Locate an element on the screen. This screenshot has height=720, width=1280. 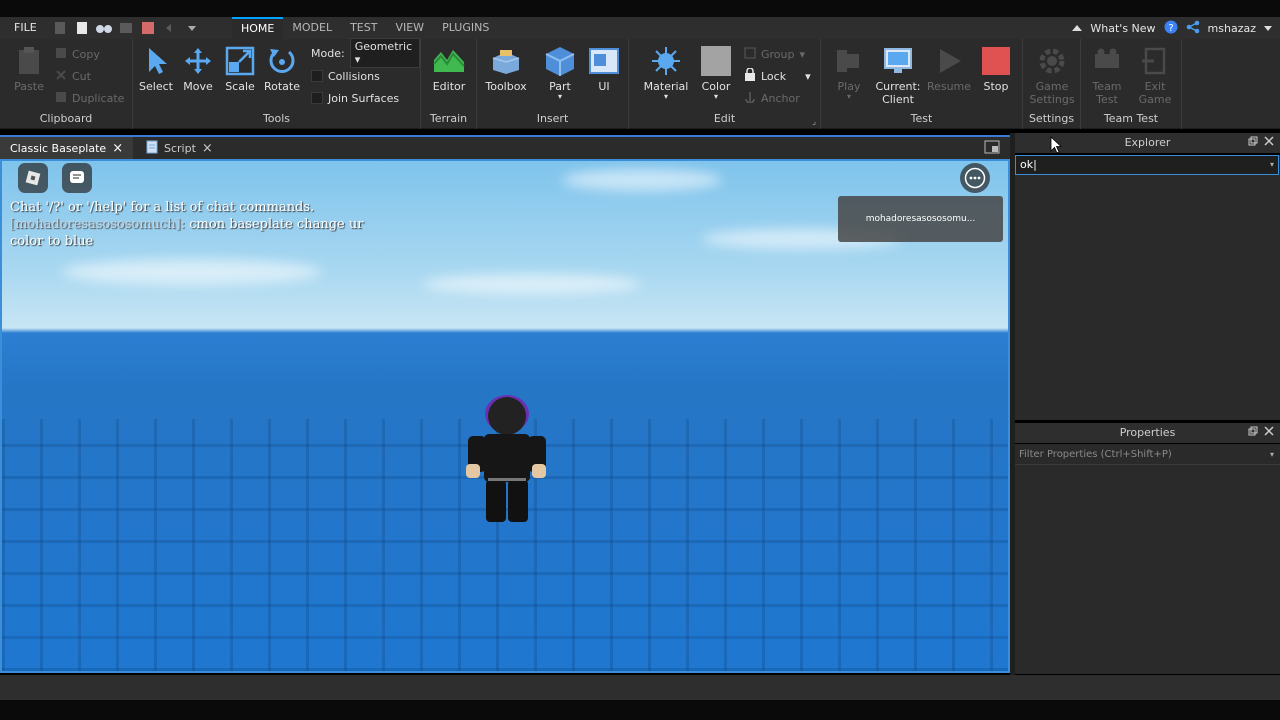
search-dropdown-icon: ▾ is located at coordinates (1272, 165).